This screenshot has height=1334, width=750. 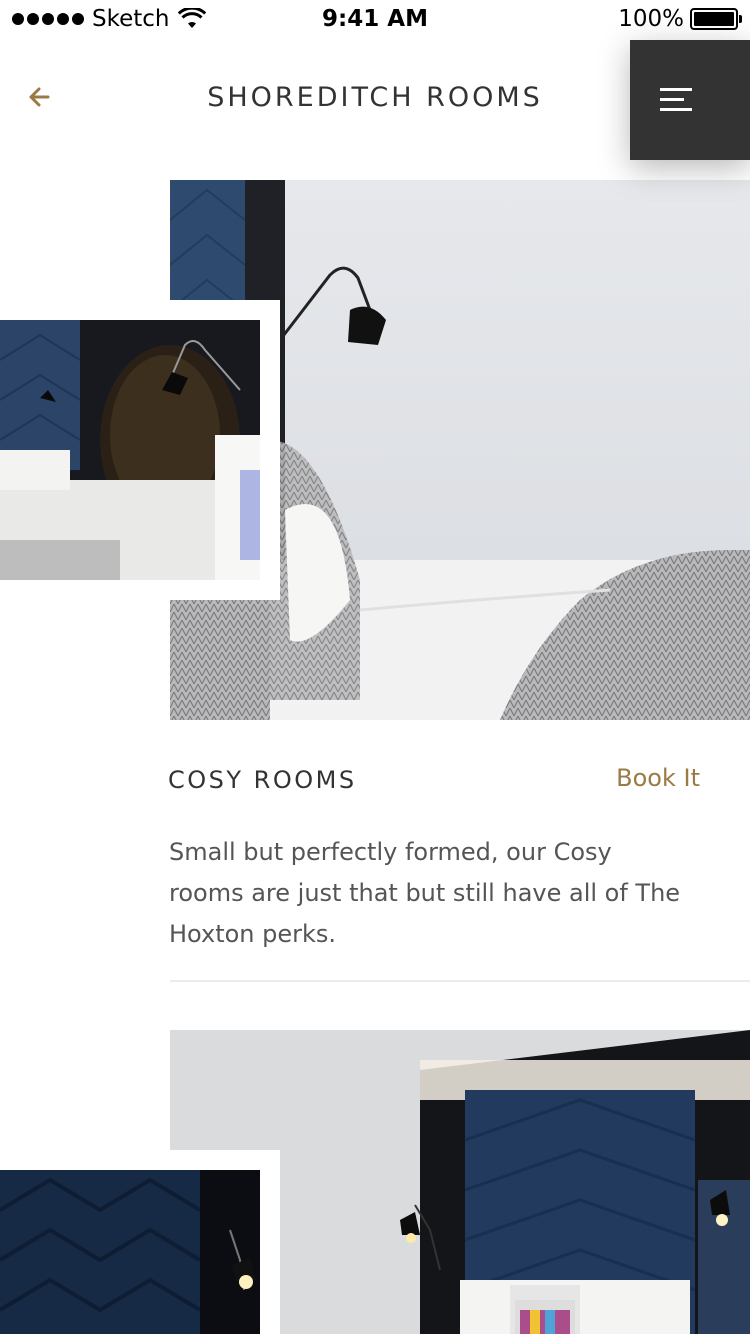 I want to click on hamburger-menu-icon, so click(x=676, y=89).